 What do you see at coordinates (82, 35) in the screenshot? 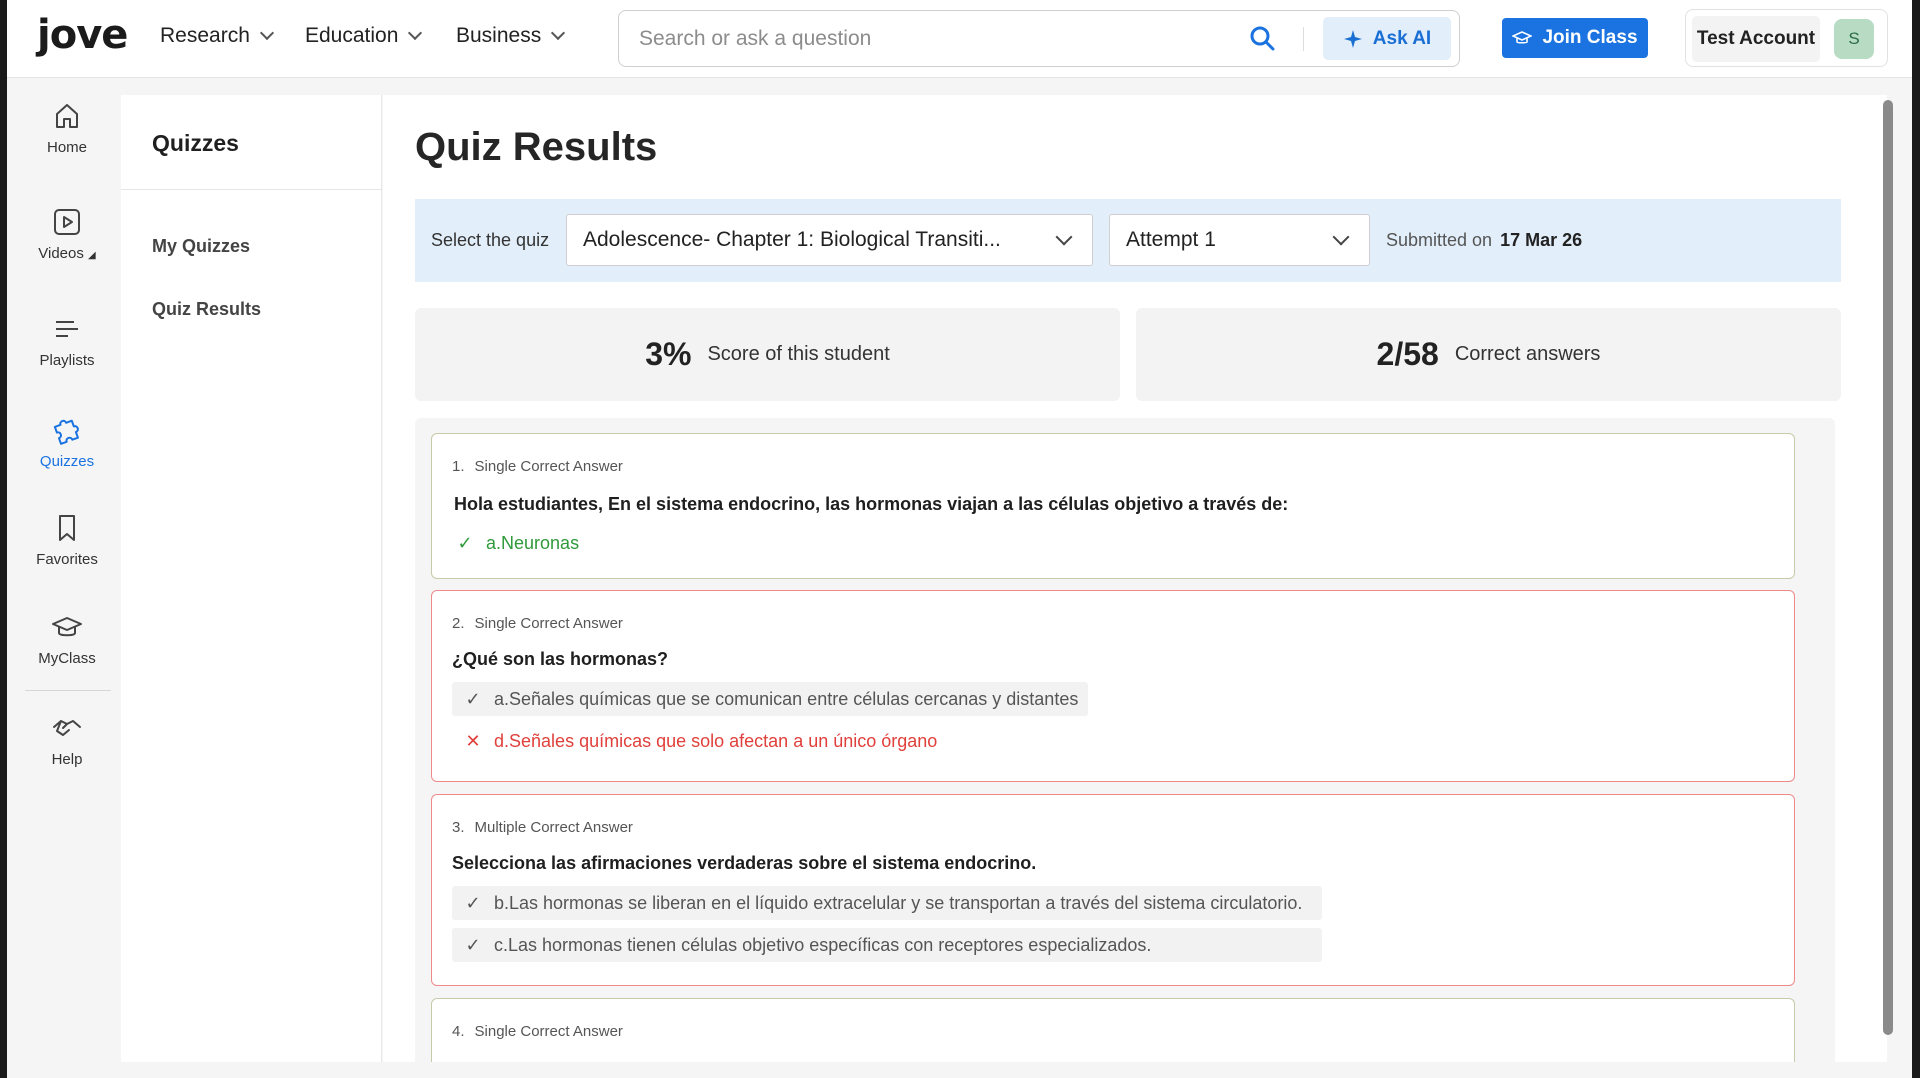
I see `jove-logo: jove` at bounding box center [82, 35].